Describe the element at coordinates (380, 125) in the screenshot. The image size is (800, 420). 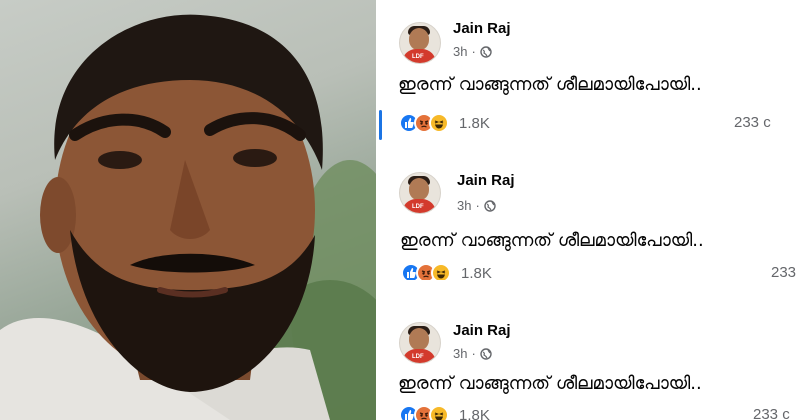
I see `post-accent-bar` at that location.